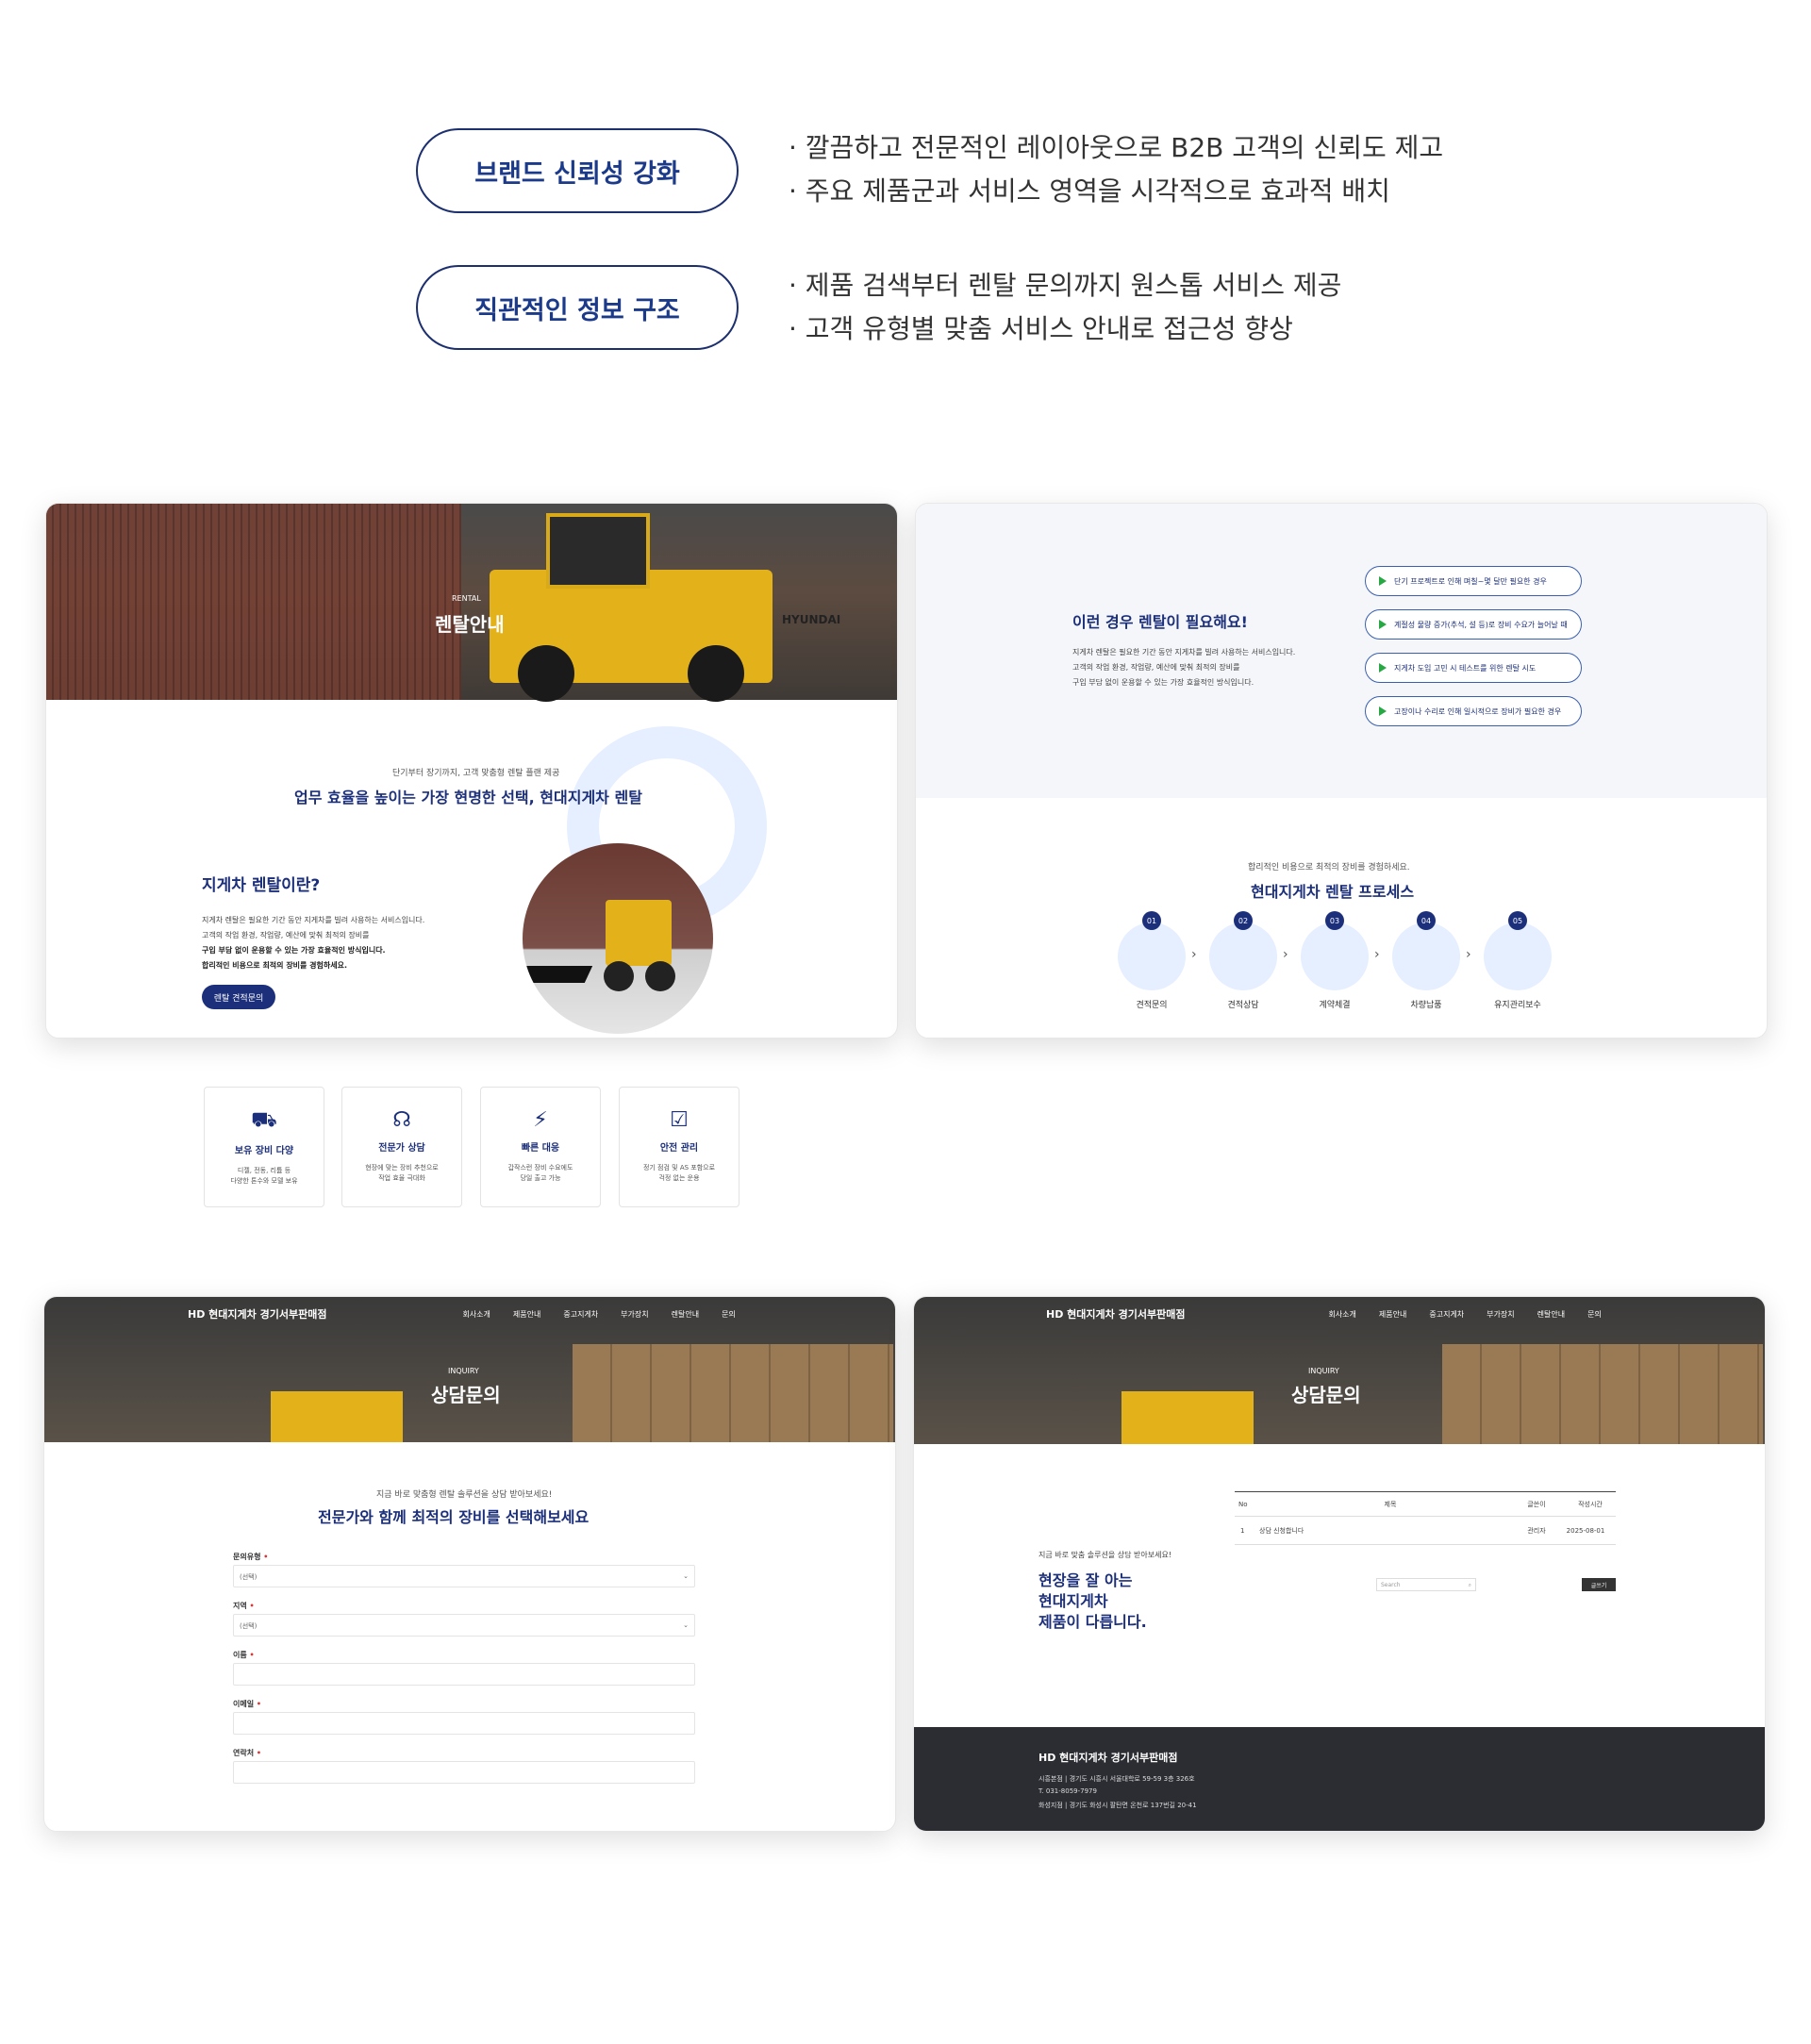 The width and height of the screenshot is (1811, 2044). I want to click on need-section-bg, so click(1342, 651).